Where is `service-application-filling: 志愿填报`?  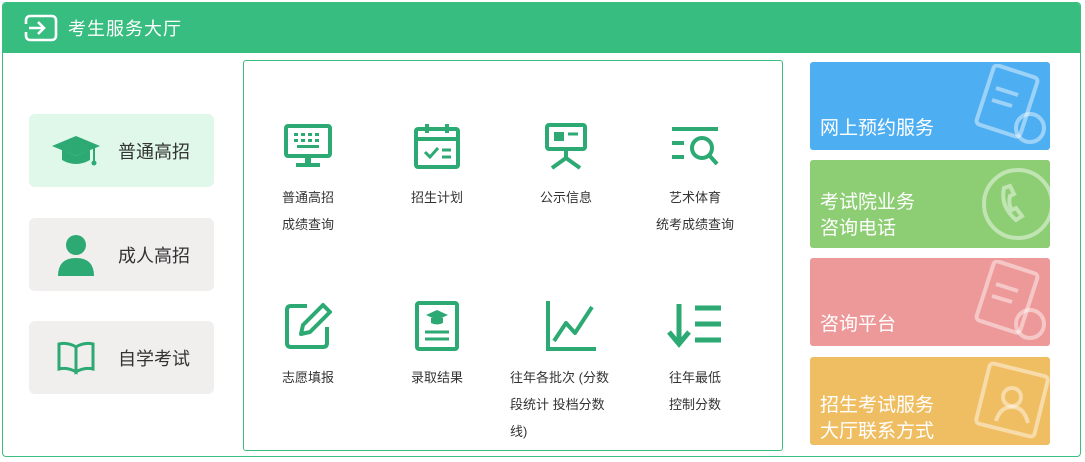 service-application-filling: 志愿填报 is located at coordinates (308, 343).